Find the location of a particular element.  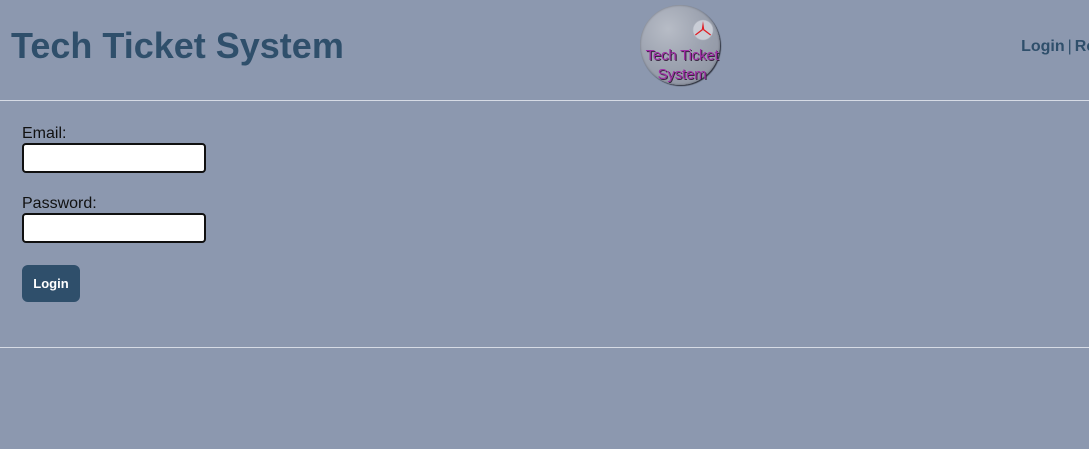

red-tristar-icon is located at coordinates (703, 30).